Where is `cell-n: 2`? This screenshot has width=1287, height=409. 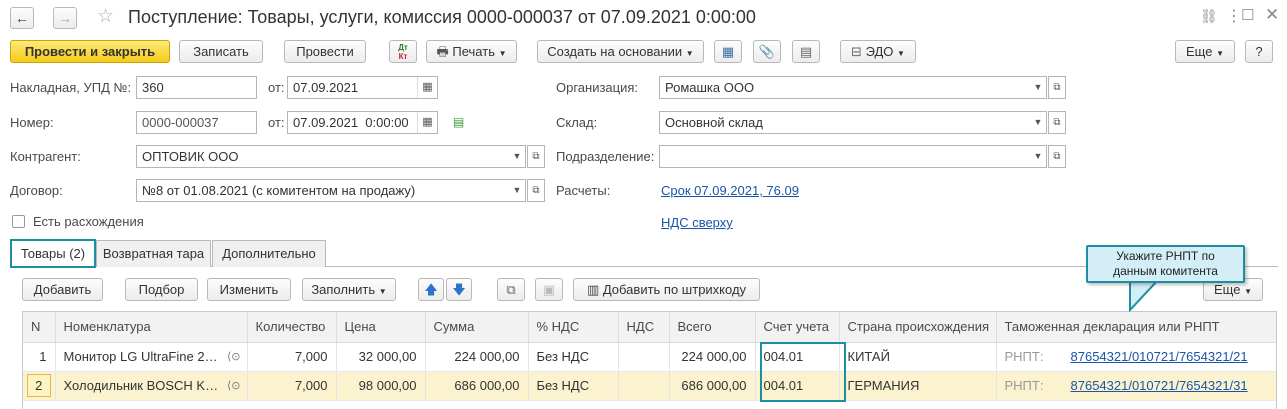
cell-n: 2 is located at coordinates (39, 386).